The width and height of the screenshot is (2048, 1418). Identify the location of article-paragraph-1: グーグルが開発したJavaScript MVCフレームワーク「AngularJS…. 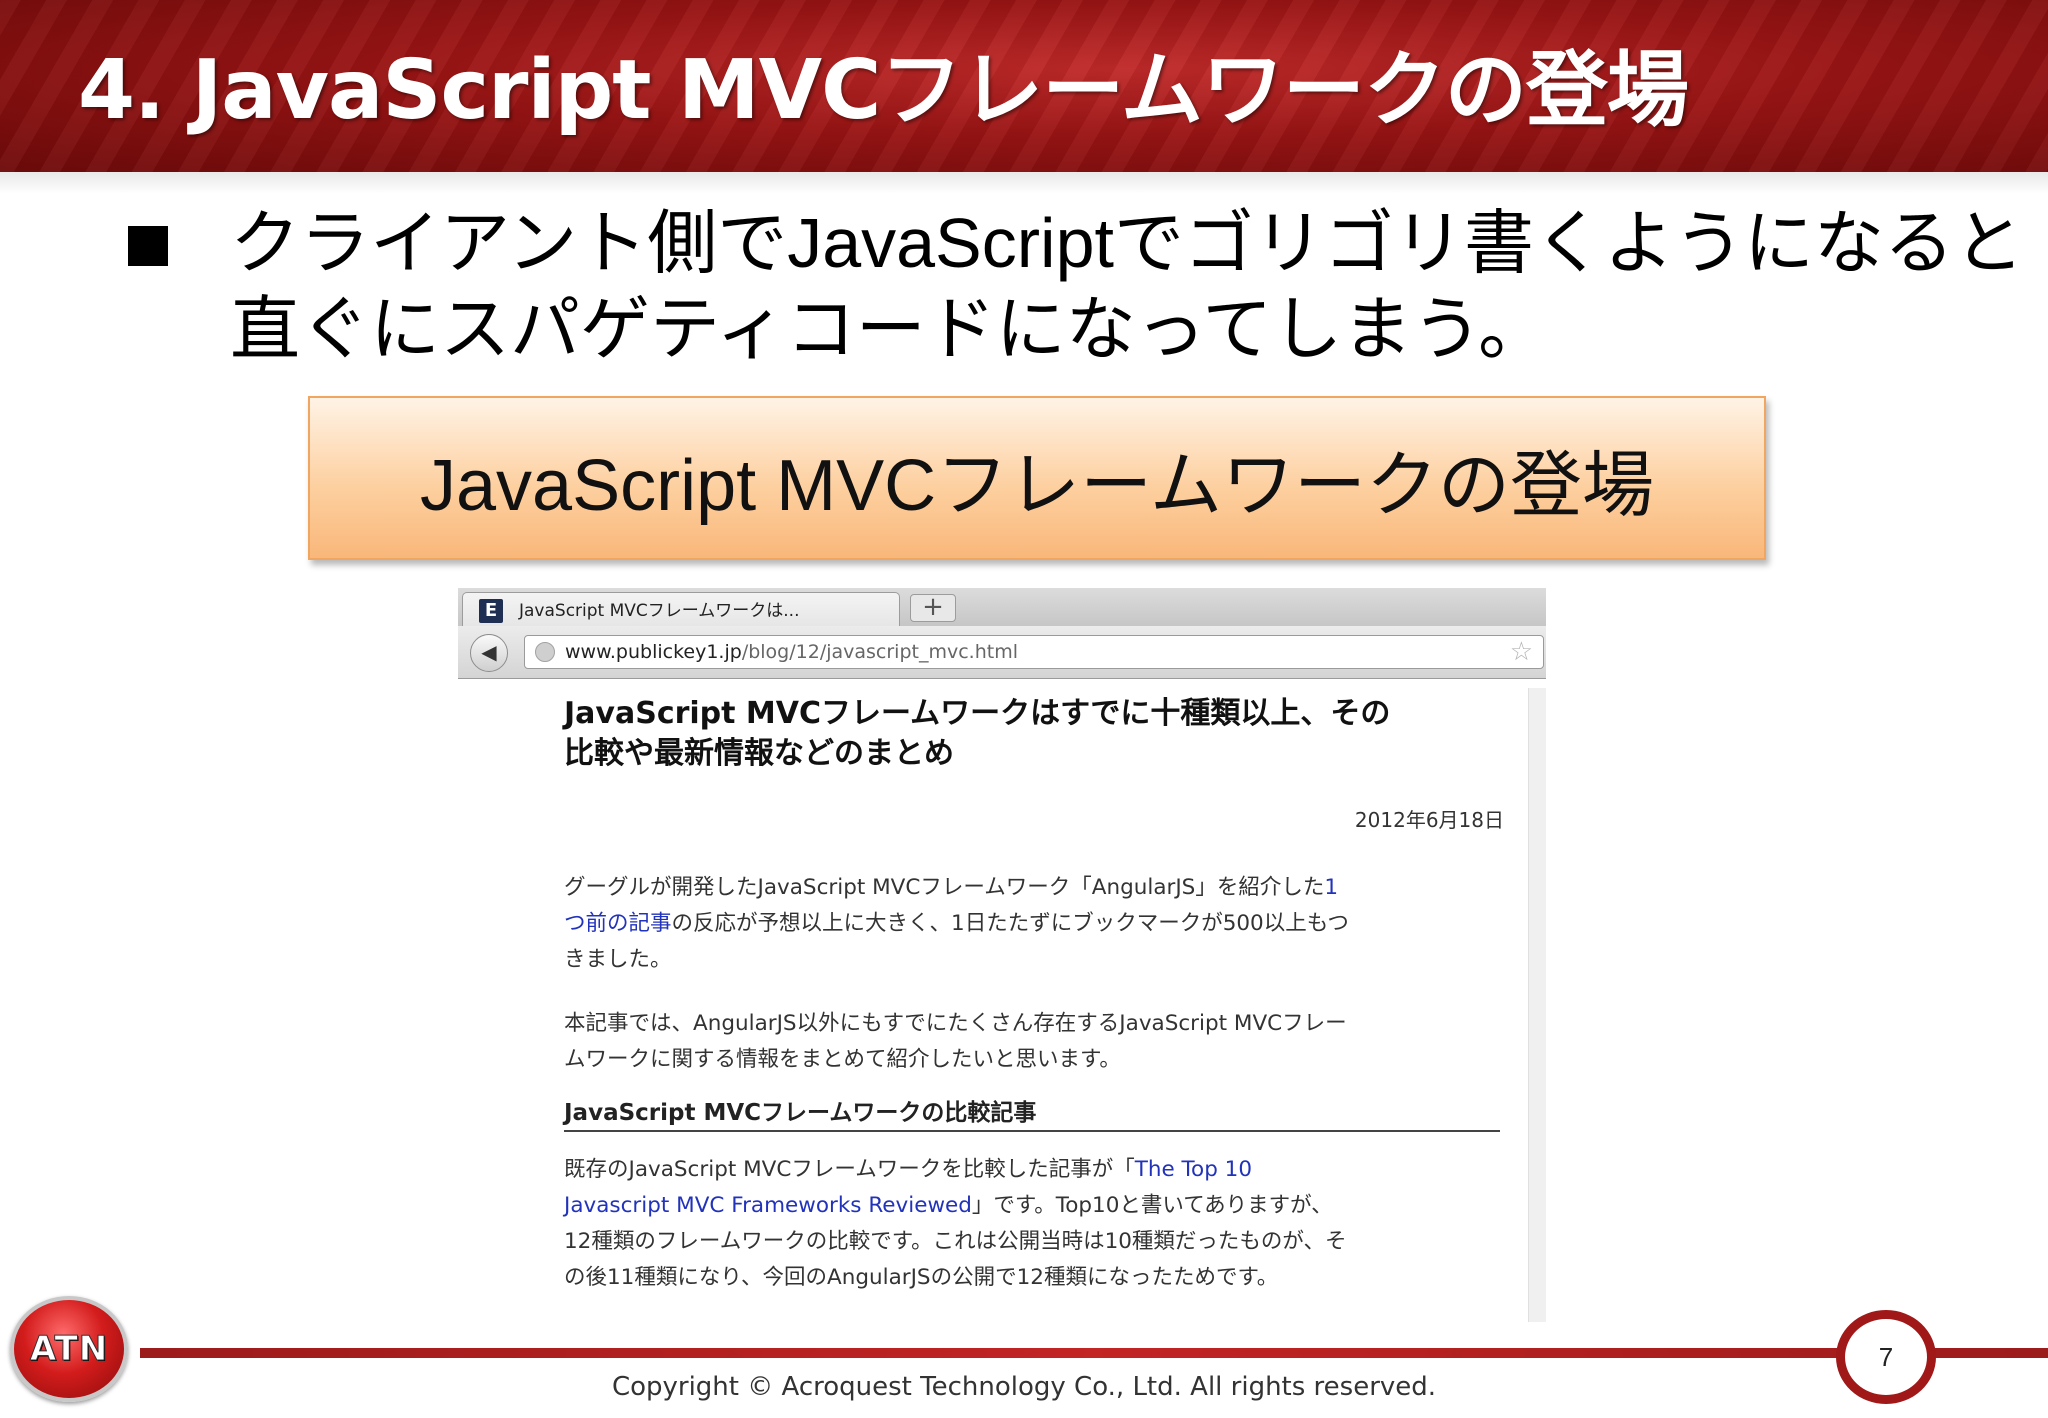
(1034, 924).